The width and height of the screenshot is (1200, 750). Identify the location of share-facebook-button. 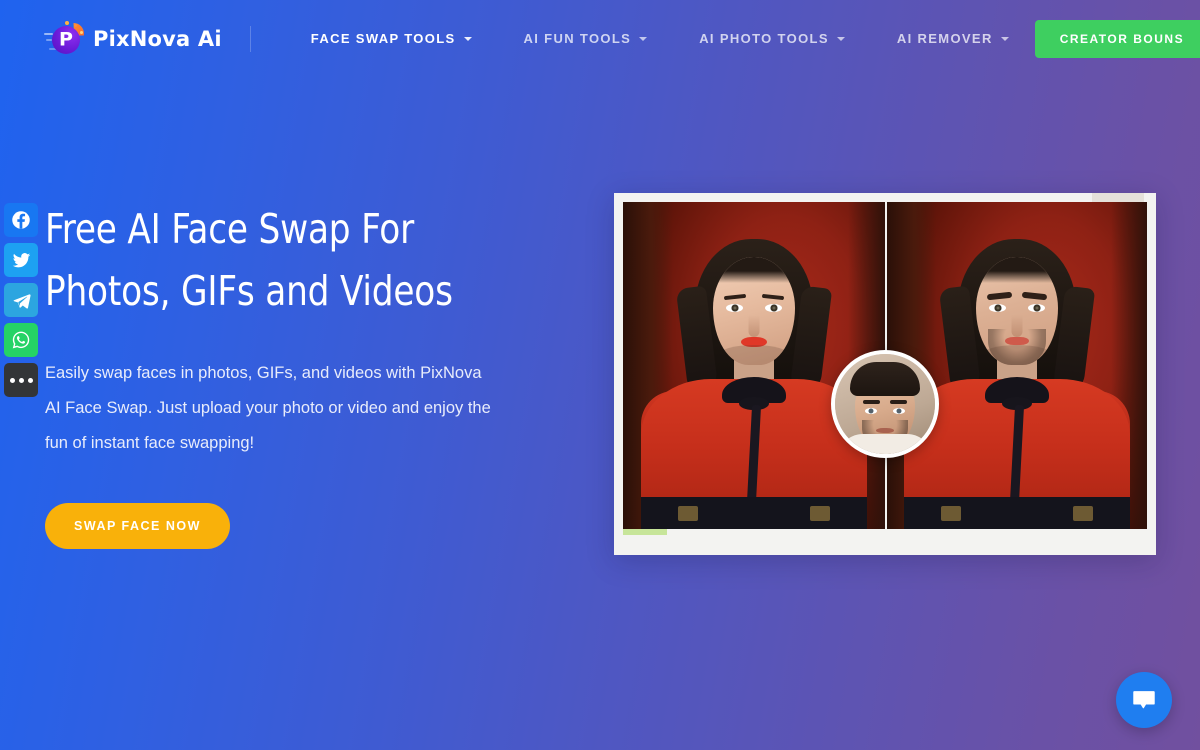
(21, 220).